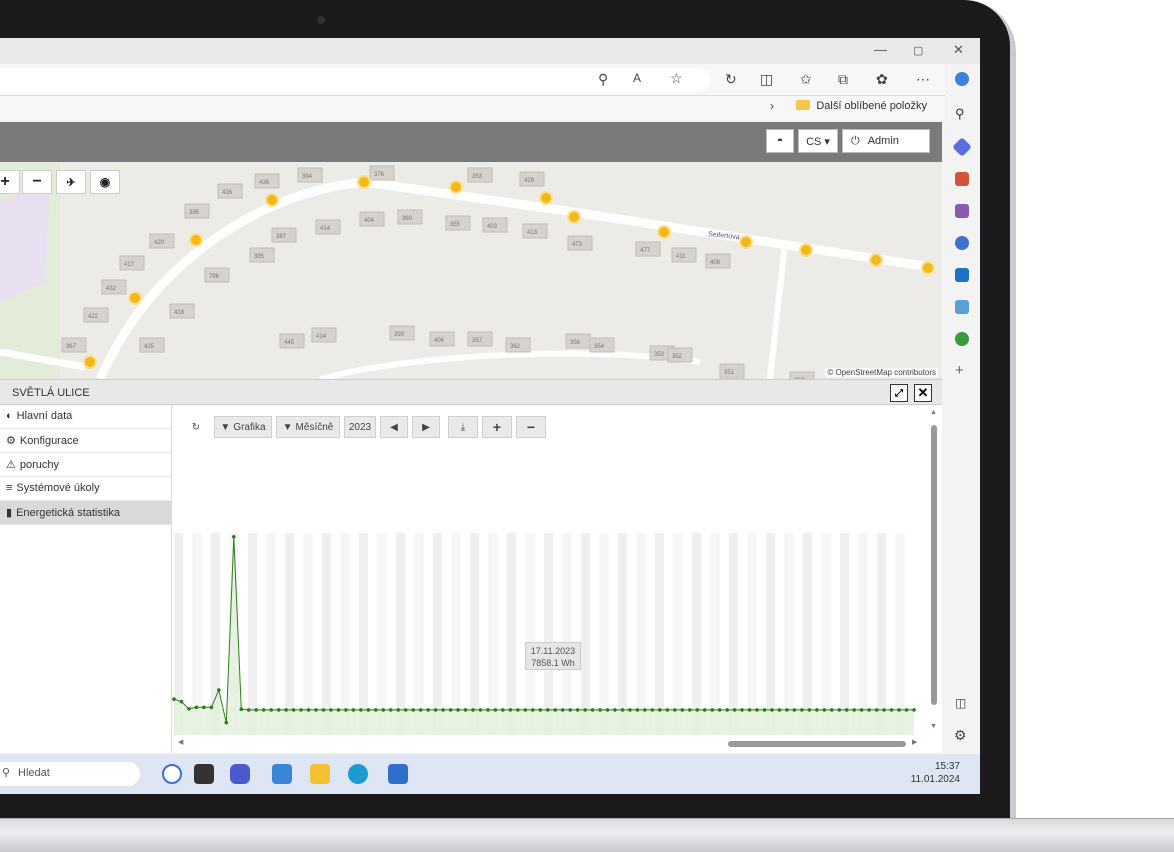 The height and width of the screenshot is (852, 1174). I want to click on maximize-icon: ▢, so click(918, 50).